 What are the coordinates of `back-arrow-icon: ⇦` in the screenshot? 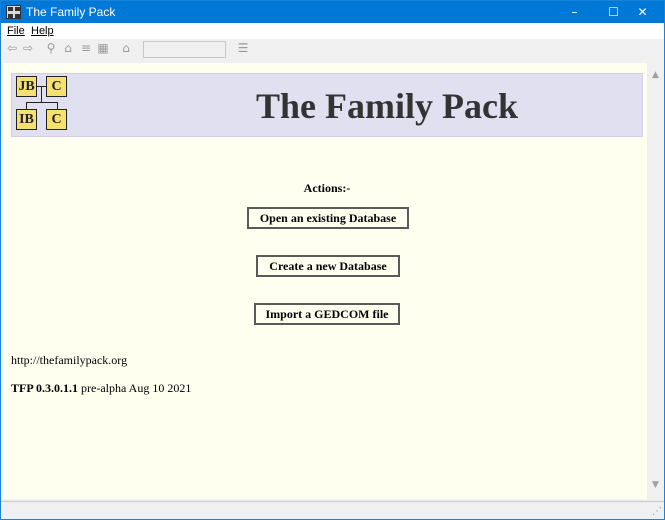 It's located at (12, 48).